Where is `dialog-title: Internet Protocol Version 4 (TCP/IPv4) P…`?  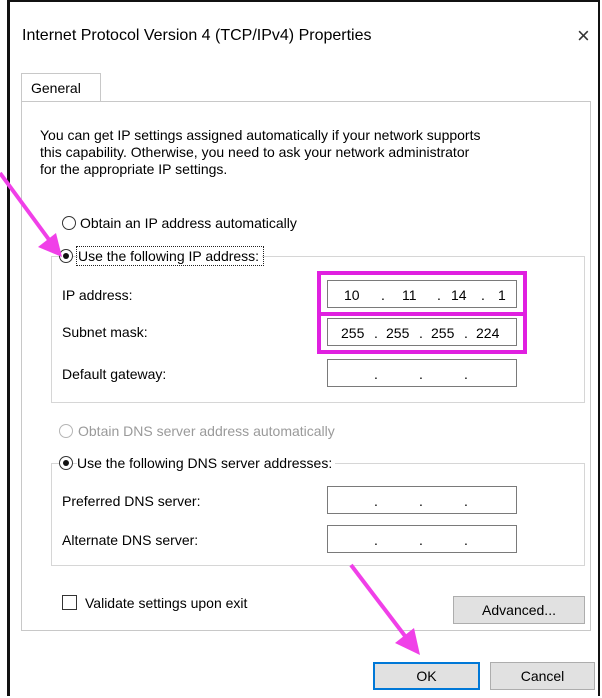
dialog-title: Internet Protocol Version 4 (TCP/IPv4) P… is located at coordinates (197, 35).